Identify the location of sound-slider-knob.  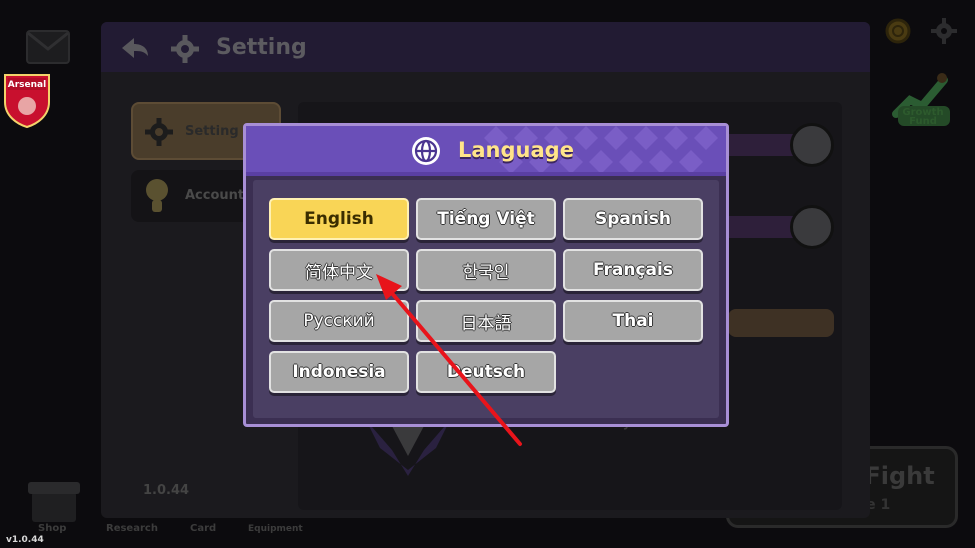
(812, 227).